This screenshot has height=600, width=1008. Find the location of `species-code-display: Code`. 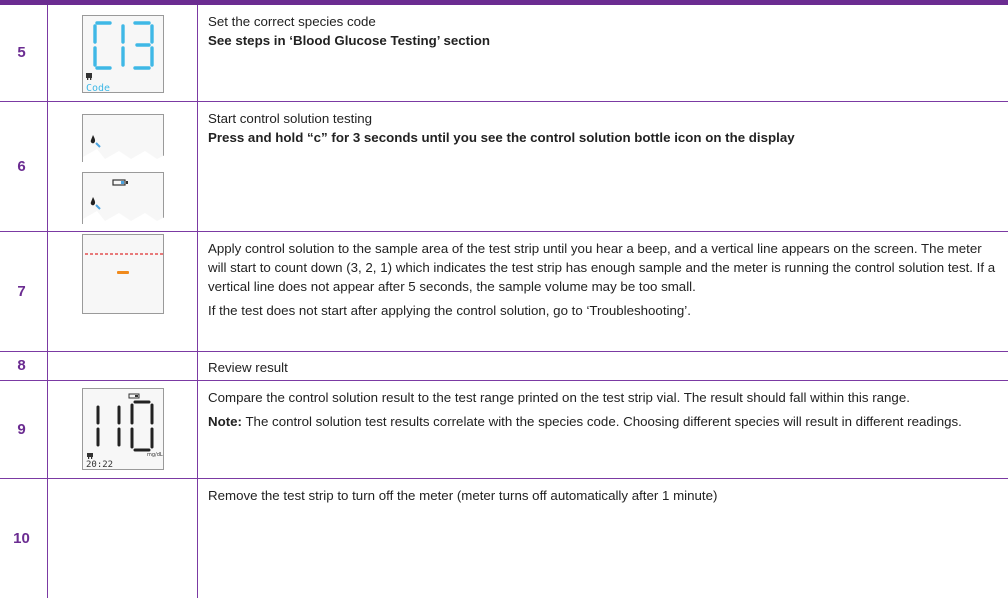

species-code-display: Code is located at coordinates (120, 57).